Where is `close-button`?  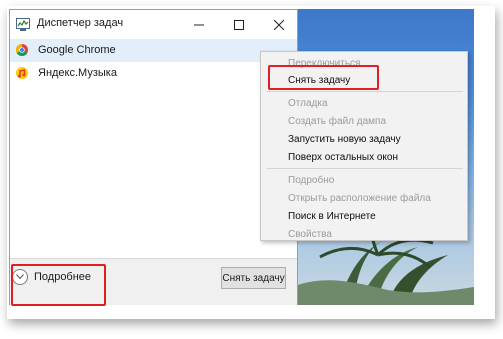
close-button is located at coordinates (279, 25).